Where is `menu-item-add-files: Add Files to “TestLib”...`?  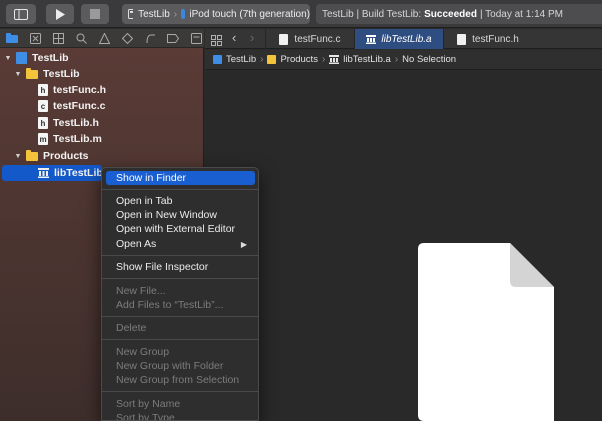
menu-item-add-files: Add Files to “TestLib”... is located at coordinates (180, 305).